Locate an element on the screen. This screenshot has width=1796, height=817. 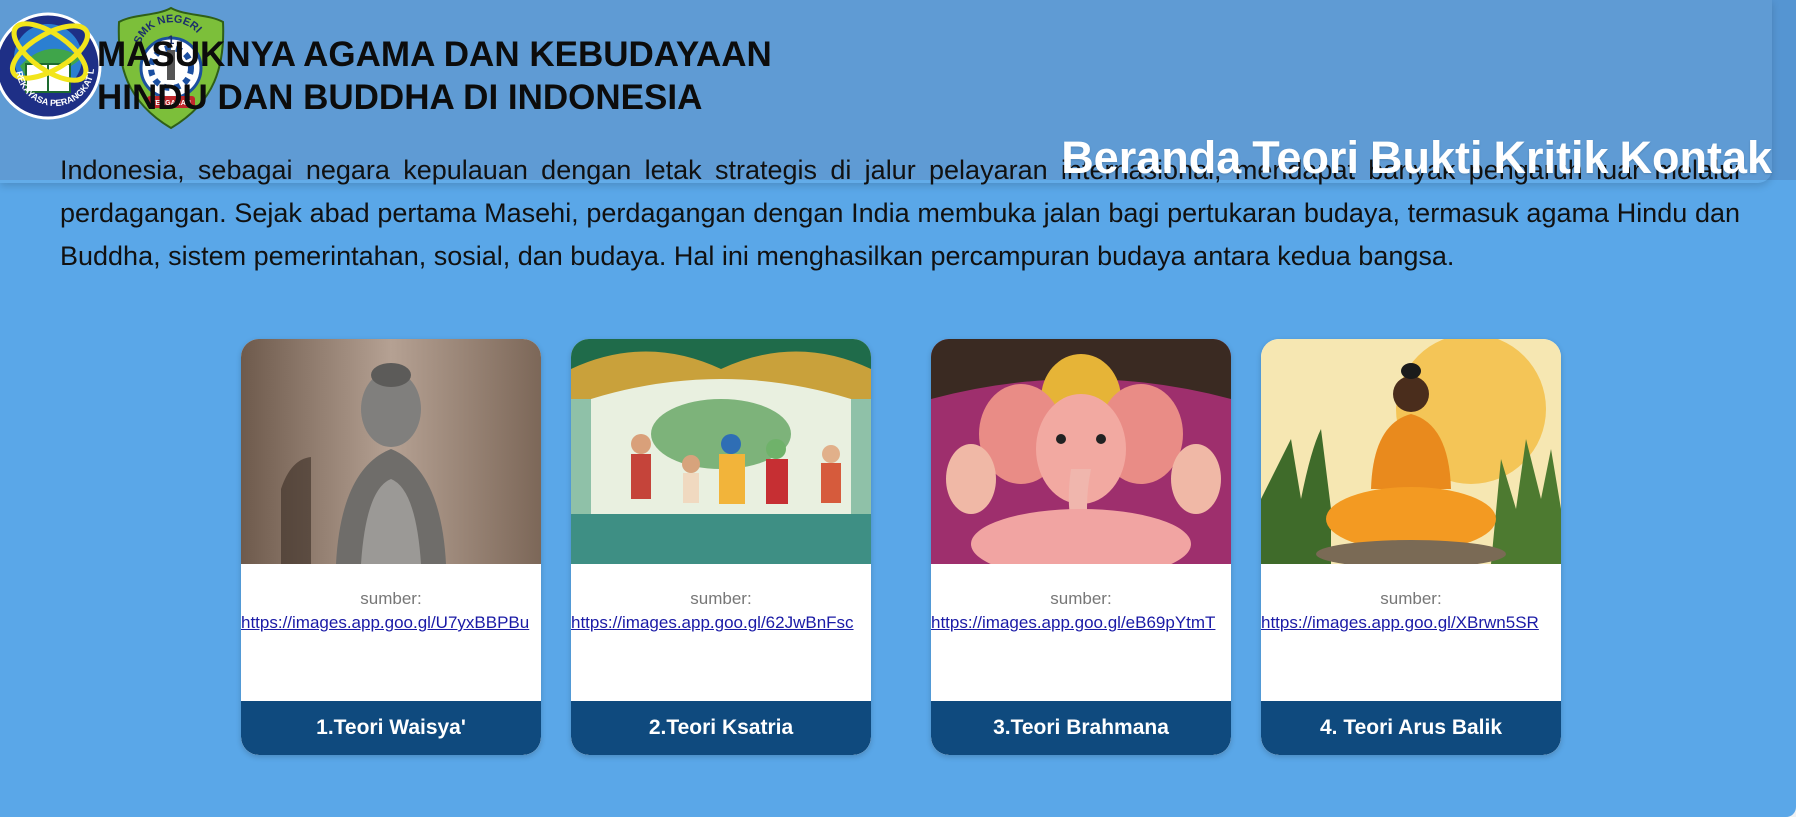
source-link: https://images.app.goo.gl/XBrwn5SR is located at coordinates (1411, 623).